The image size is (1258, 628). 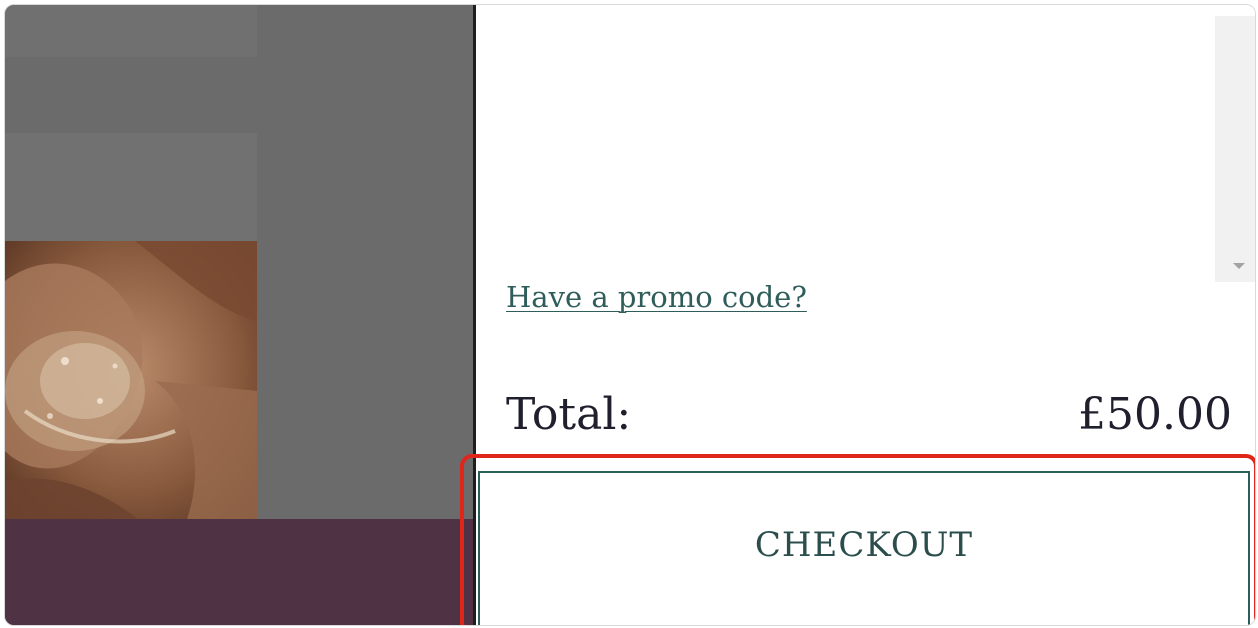 I want to click on product-card-top, so click(x=131, y=31).